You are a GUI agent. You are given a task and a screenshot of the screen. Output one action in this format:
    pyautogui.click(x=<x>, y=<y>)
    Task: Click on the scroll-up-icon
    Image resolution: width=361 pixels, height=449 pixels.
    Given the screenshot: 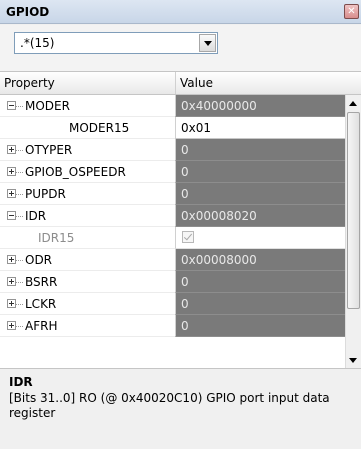 What is the action you would take?
    pyautogui.click(x=353, y=103)
    